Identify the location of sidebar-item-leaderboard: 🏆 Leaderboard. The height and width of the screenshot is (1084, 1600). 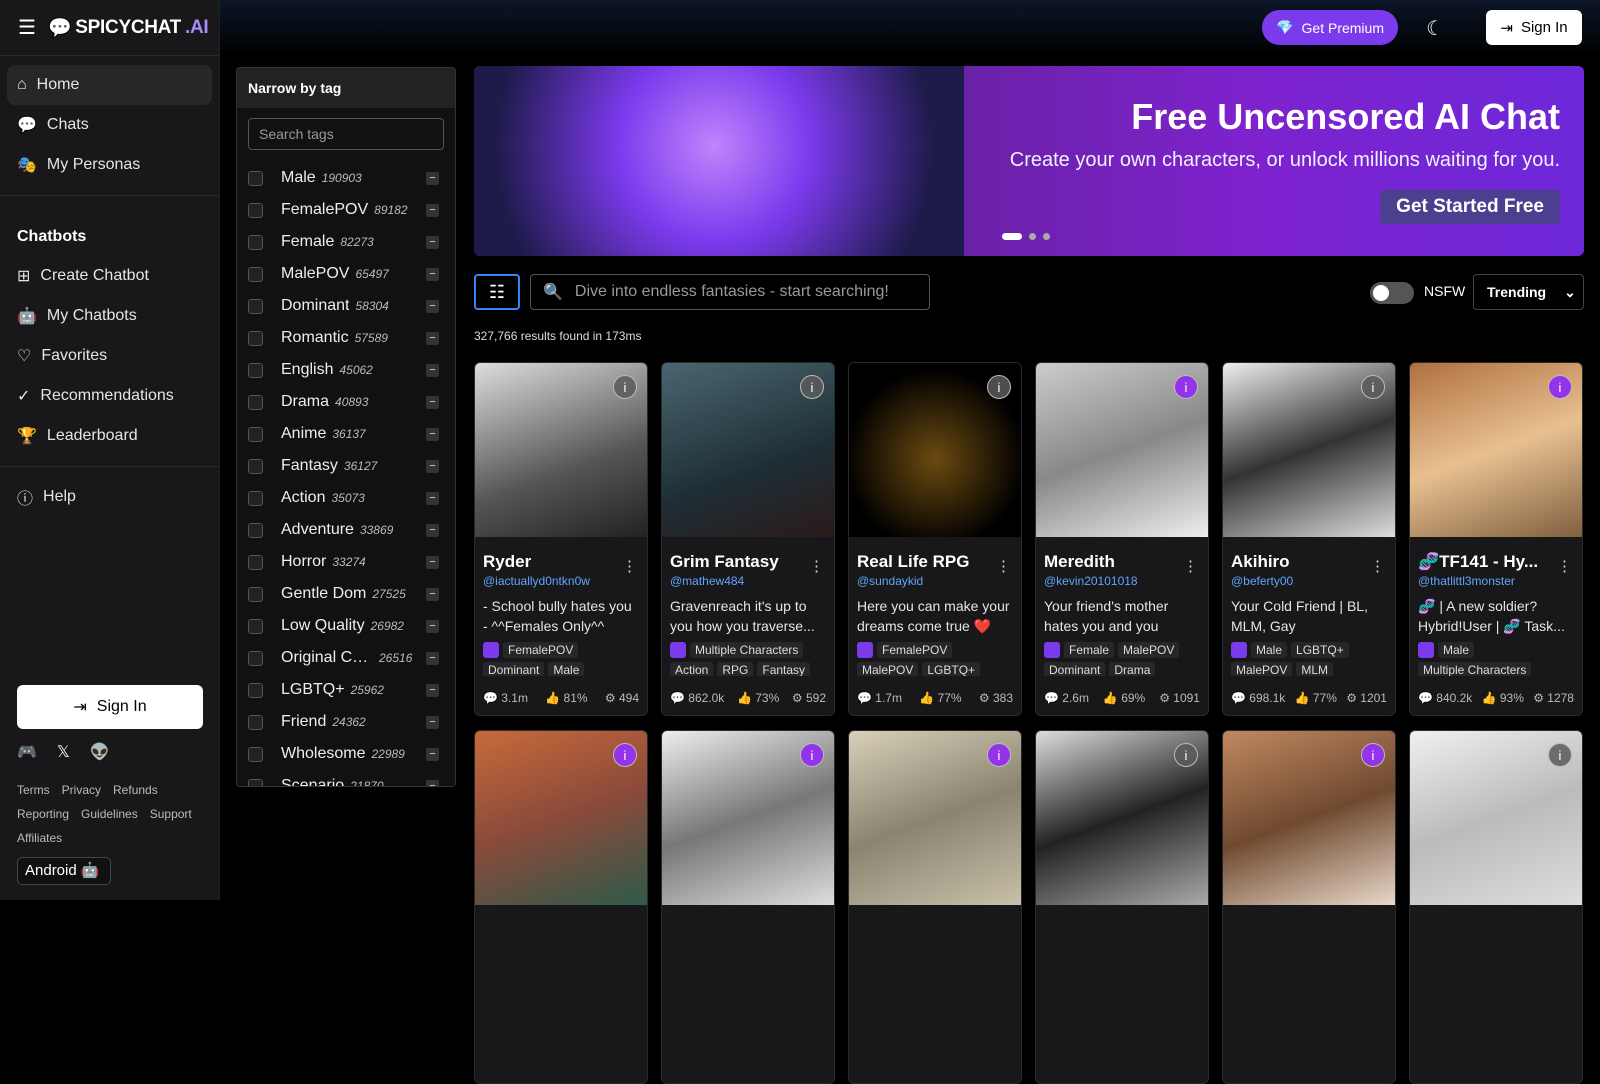
(109, 436).